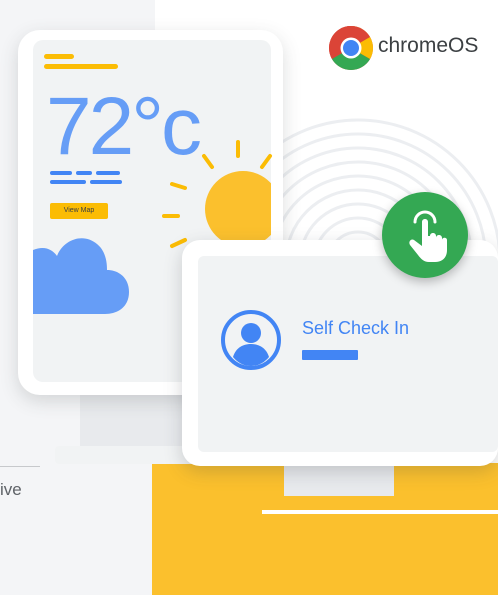 This screenshot has height=595, width=498. Describe the element at coordinates (217, 194) in the screenshot. I see `sun-icon` at that location.